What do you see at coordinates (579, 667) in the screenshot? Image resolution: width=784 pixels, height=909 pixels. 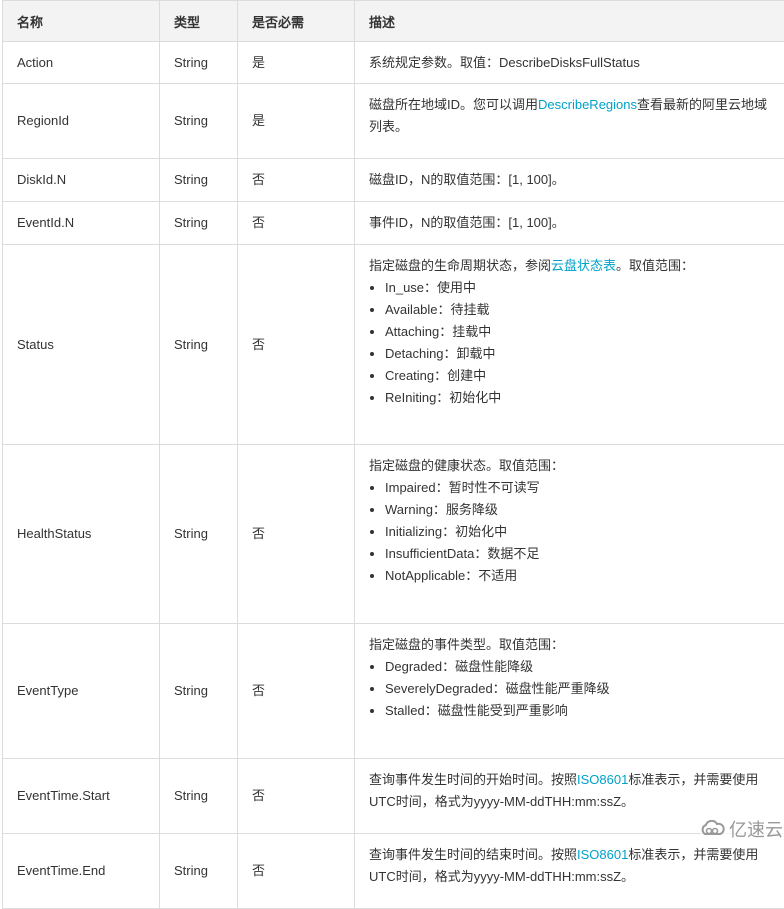 I see `list-item: Degraded：磁盘性能降级` at bounding box center [579, 667].